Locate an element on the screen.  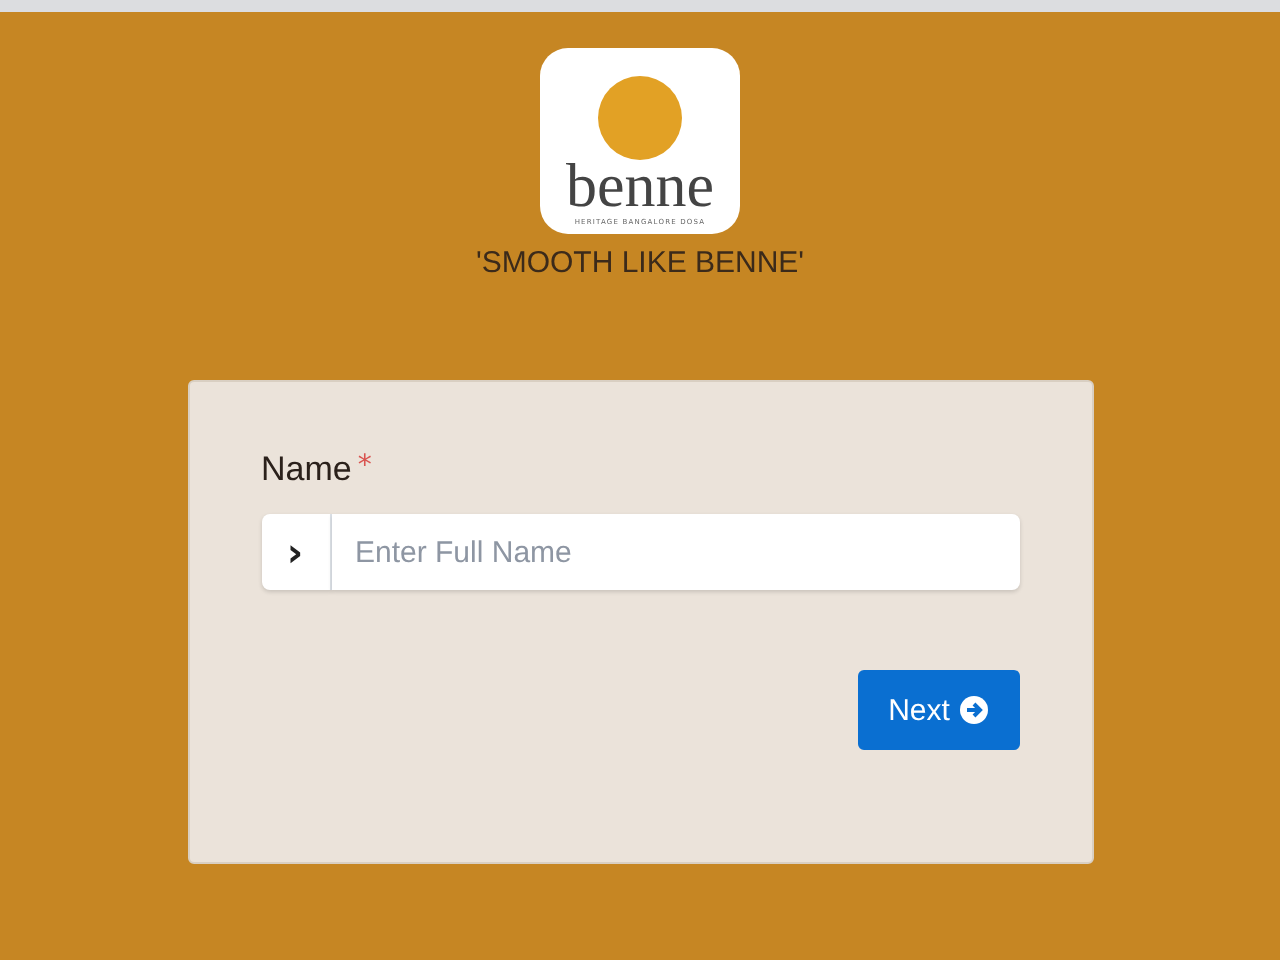
name-field: Enter Full Name is located at coordinates (675, 552).